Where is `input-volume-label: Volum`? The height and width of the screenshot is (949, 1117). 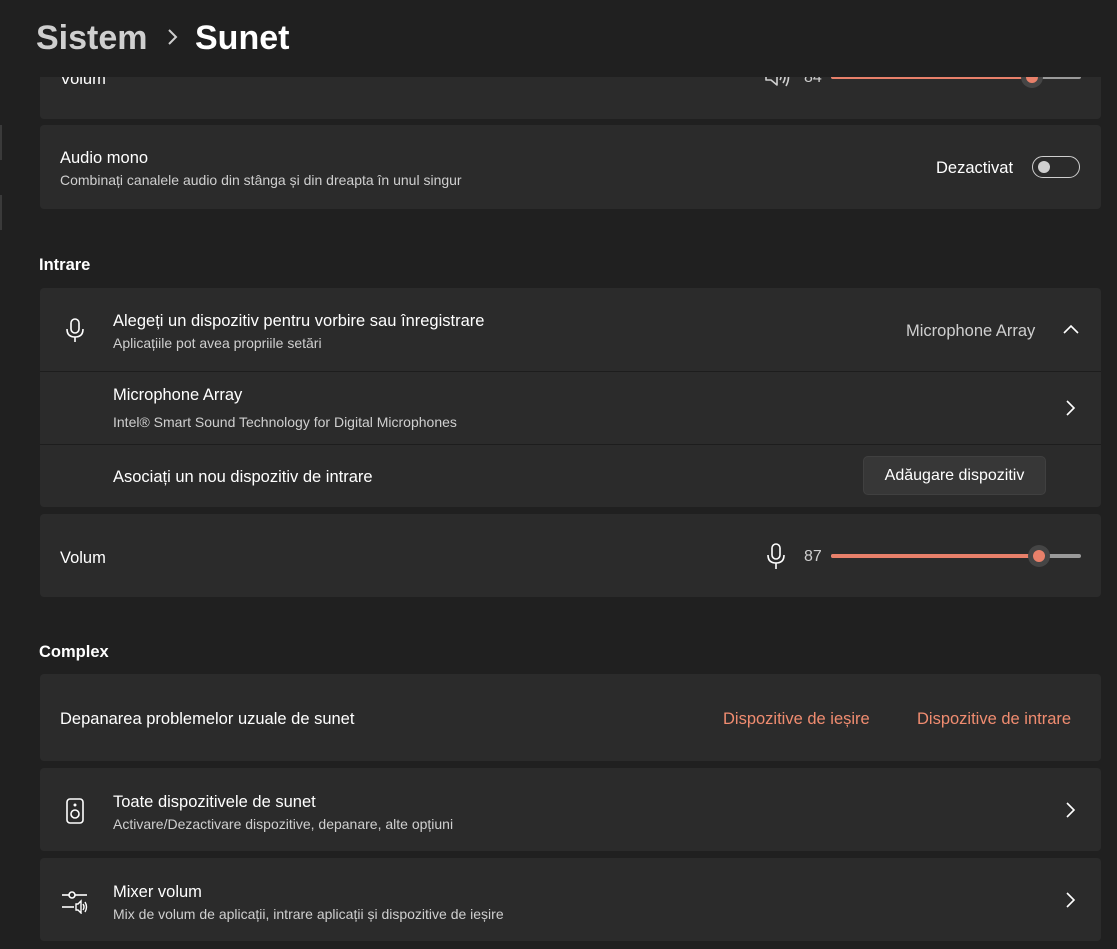
input-volume-label: Volum is located at coordinates (83, 558).